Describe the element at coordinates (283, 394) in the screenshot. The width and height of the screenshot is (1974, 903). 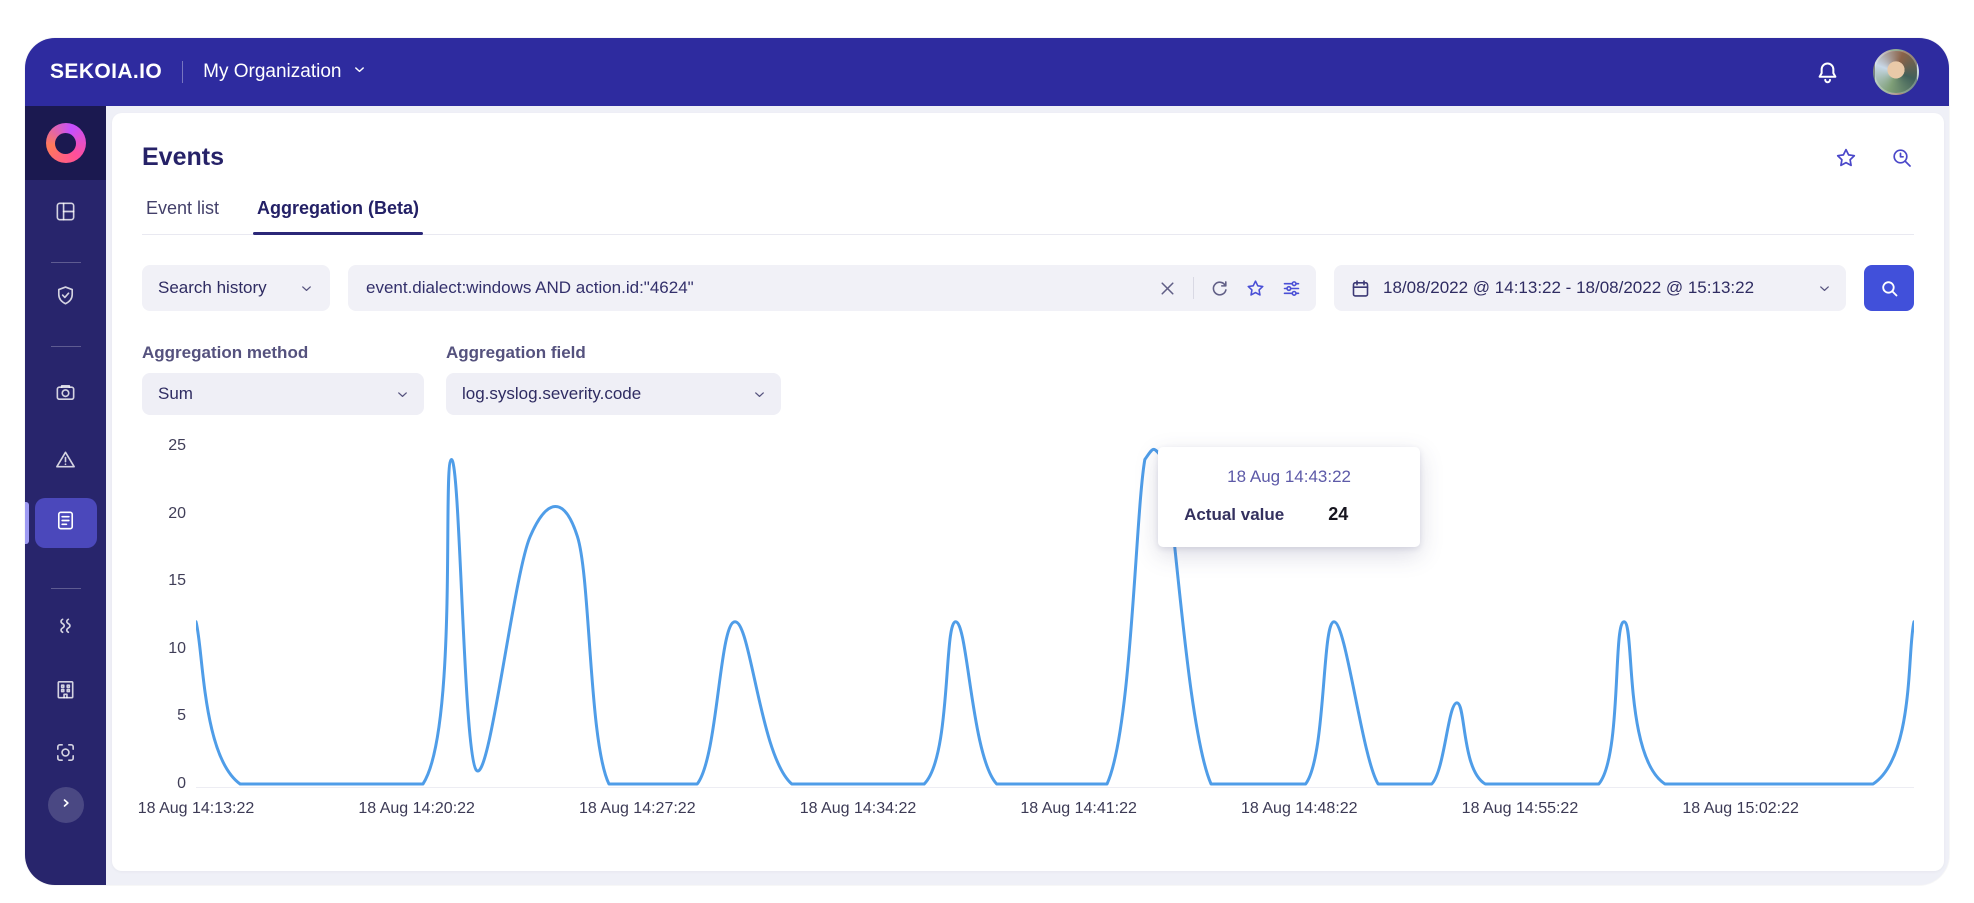
I see `aggregation-method-select: Sum` at that location.